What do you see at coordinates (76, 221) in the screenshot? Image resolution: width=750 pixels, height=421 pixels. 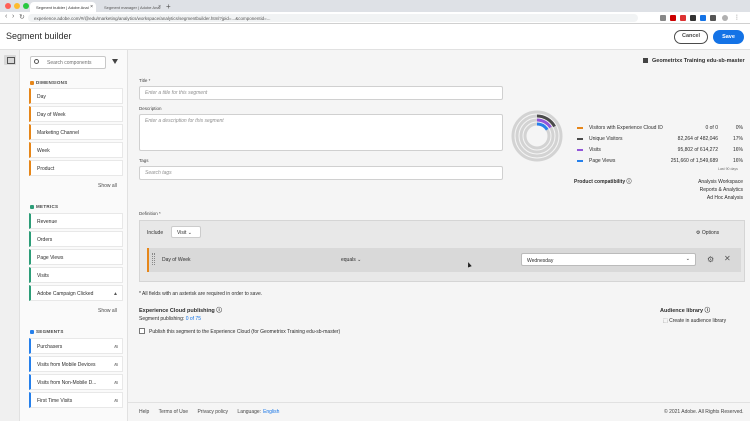 I see `metric-item: Revenue` at bounding box center [76, 221].